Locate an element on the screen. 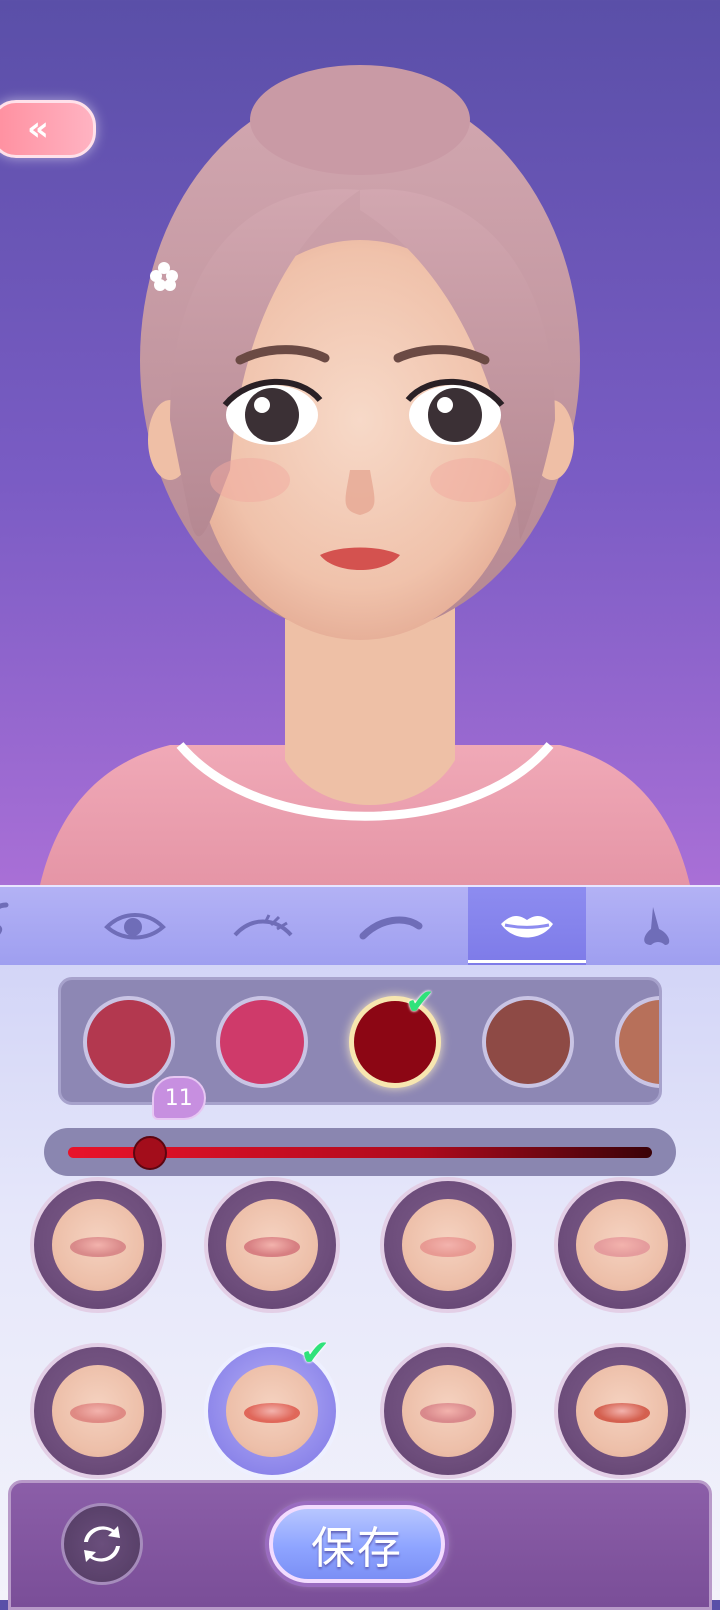 The width and height of the screenshot is (720, 1610). eyelash-icon is located at coordinates (263, 925).